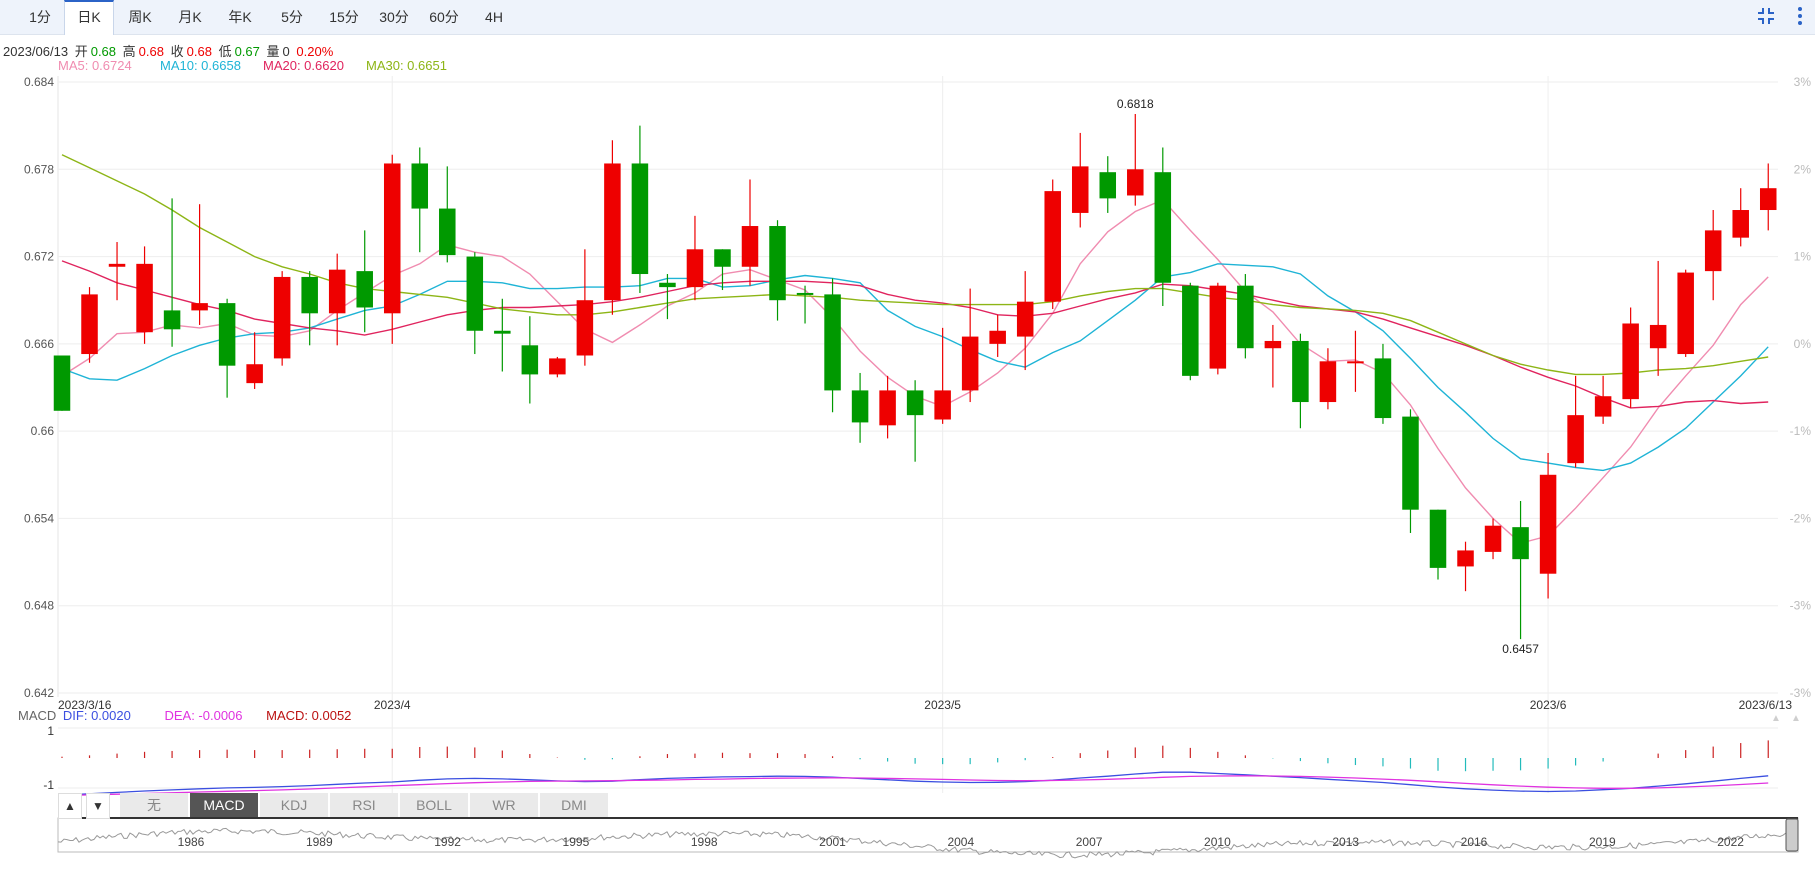  What do you see at coordinates (319, 842) in the screenshot?
I see `navigator-year-label: 1989` at bounding box center [319, 842].